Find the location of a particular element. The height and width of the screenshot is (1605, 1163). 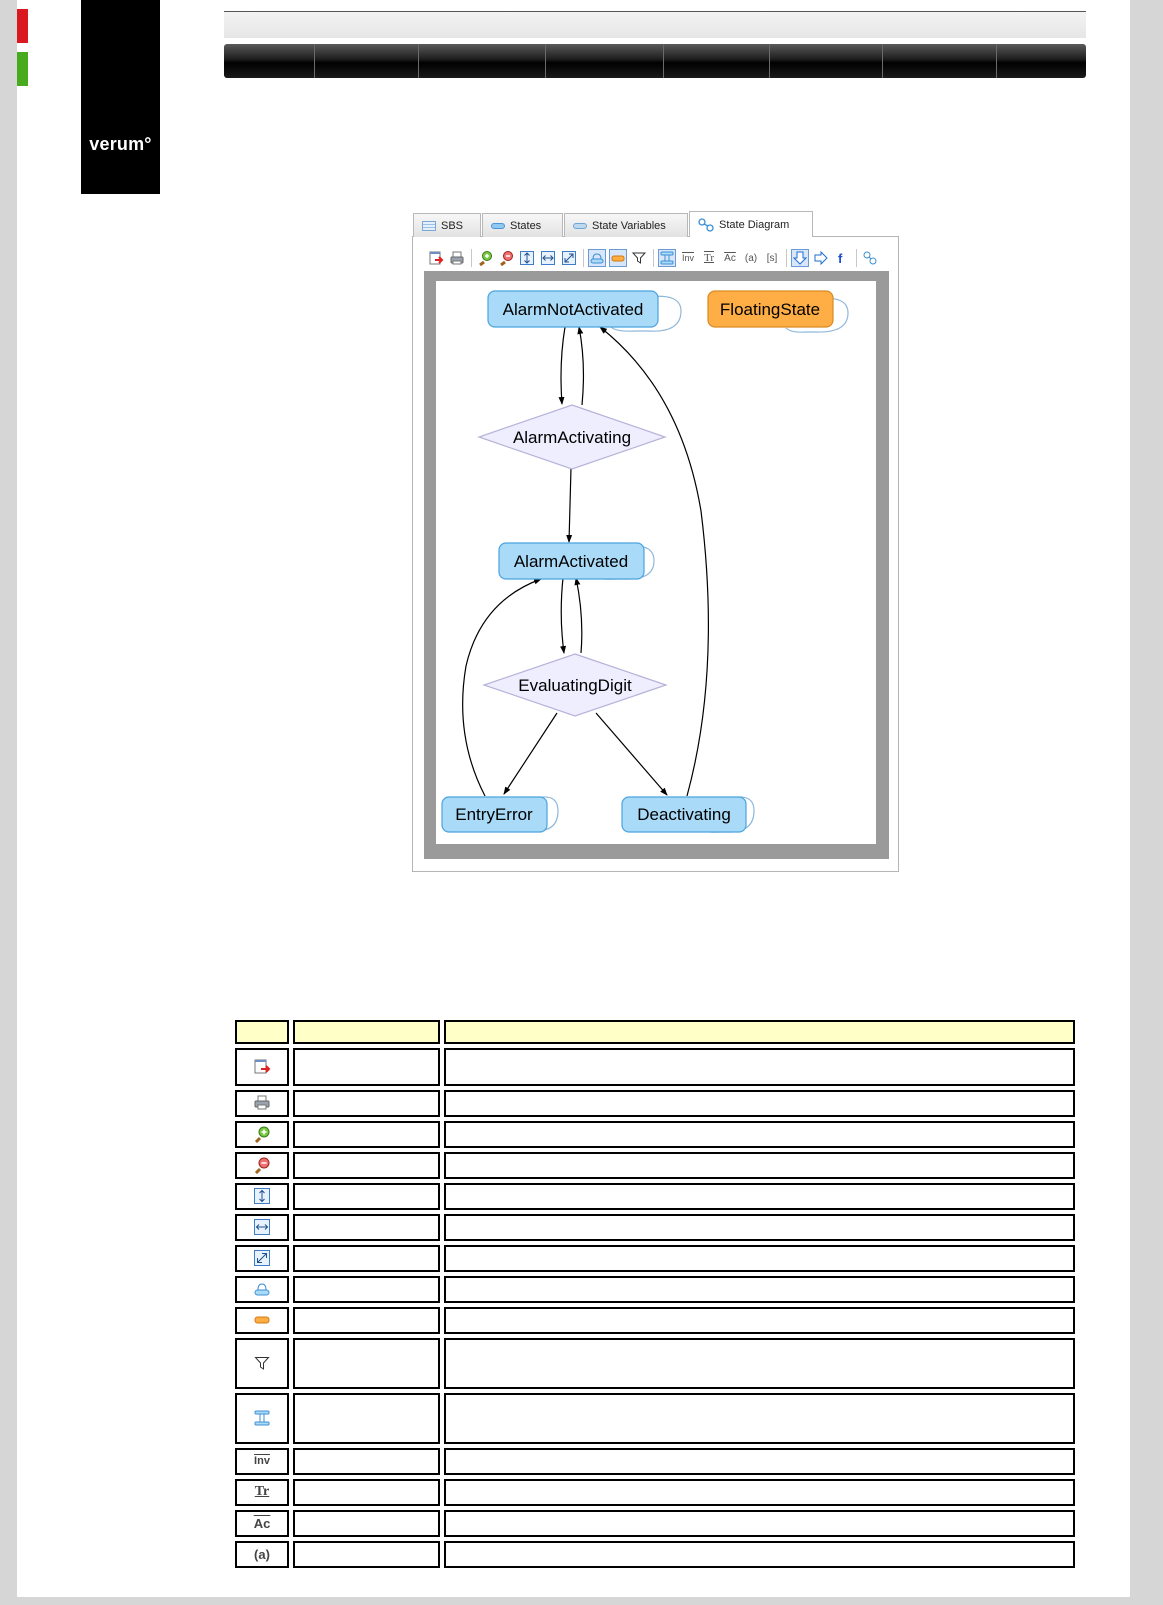

zoom-out-icon is located at coordinates (506, 258).